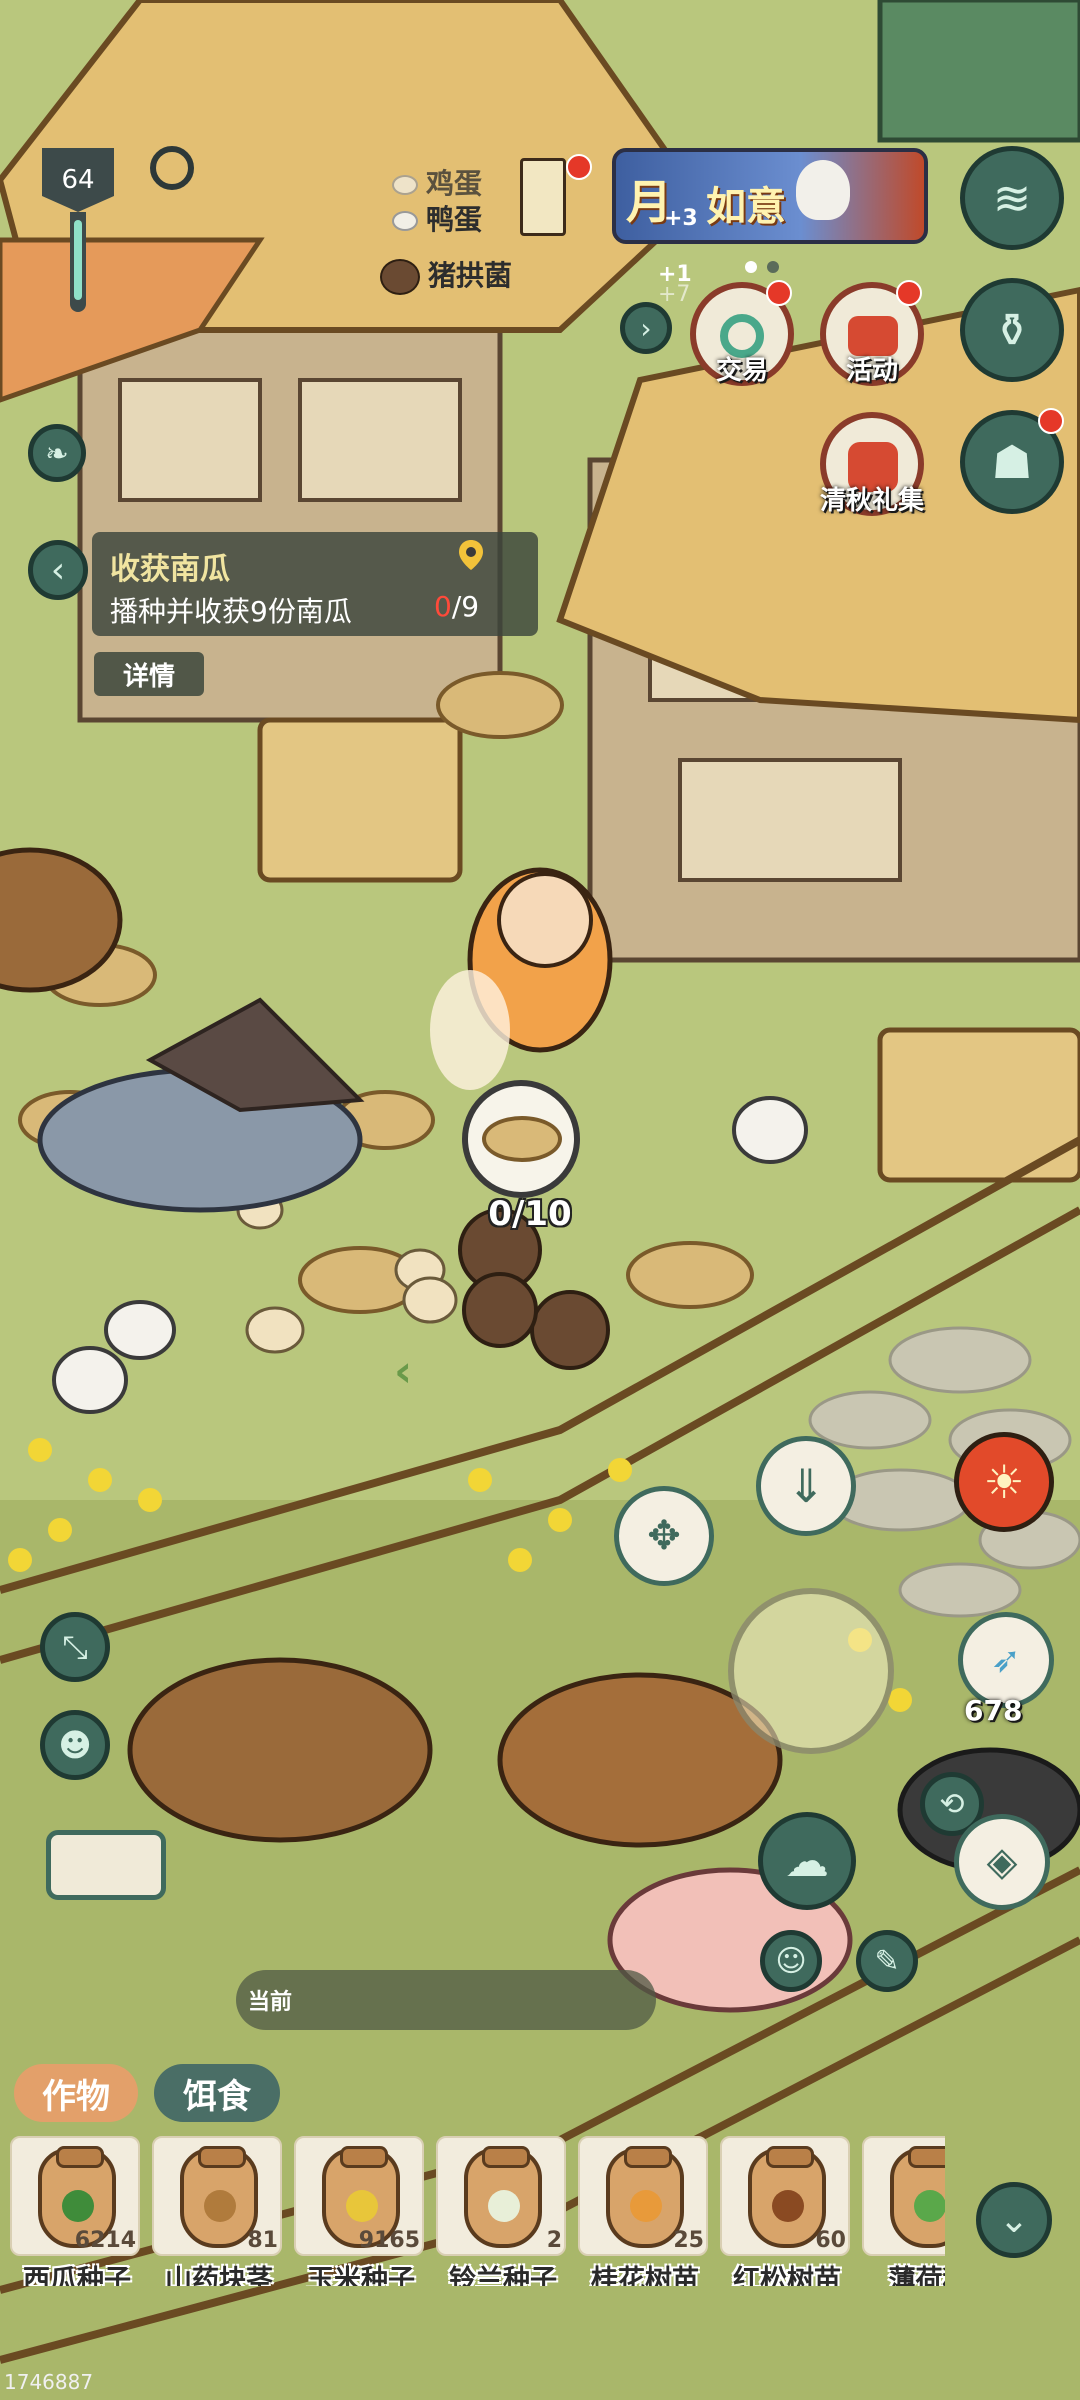 The height and width of the screenshot is (2400, 1080). Describe the element at coordinates (361, 2275) in the screenshot. I see `item-name: 玉米种子` at that location.